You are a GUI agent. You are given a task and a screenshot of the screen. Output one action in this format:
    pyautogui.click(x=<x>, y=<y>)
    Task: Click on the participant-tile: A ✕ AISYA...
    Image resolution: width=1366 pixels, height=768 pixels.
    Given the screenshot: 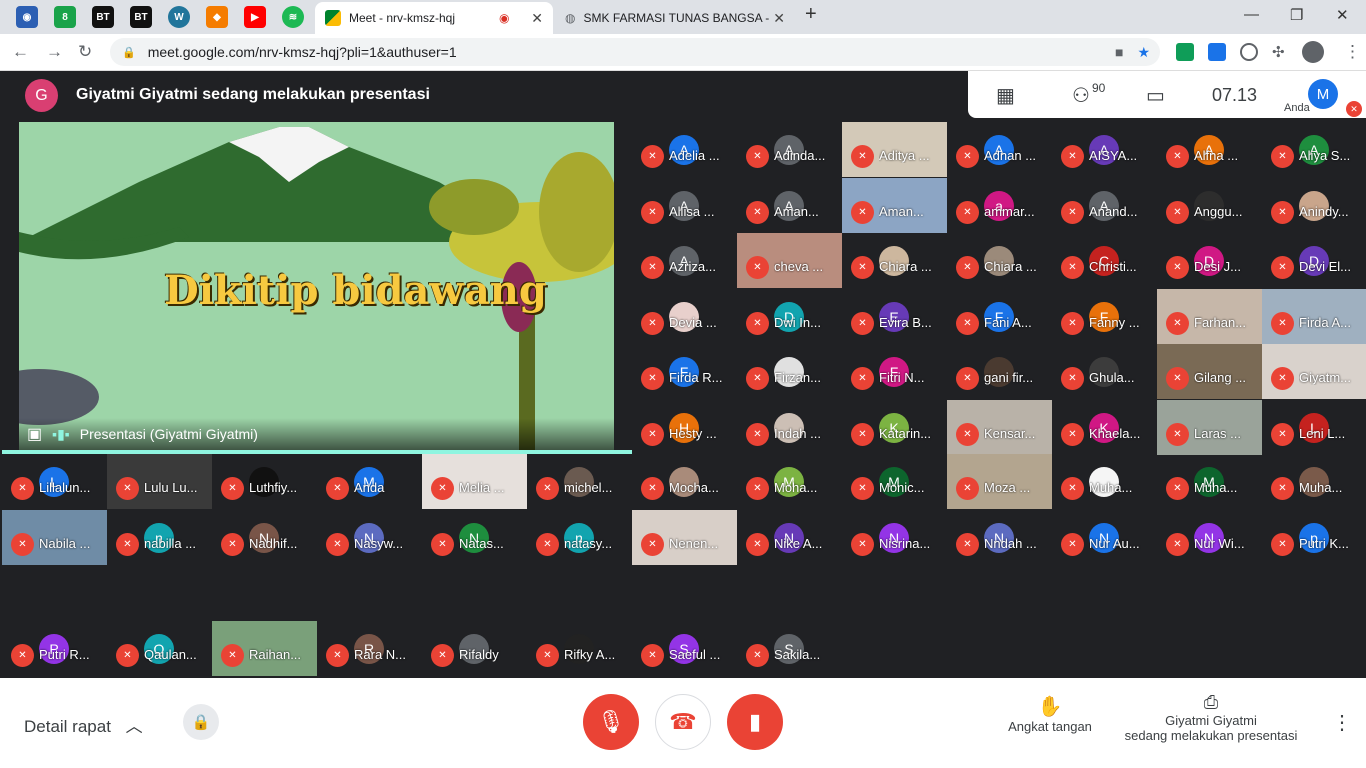 What is the action you would take?
    pyautogui.click(x=1104, y=149)
    